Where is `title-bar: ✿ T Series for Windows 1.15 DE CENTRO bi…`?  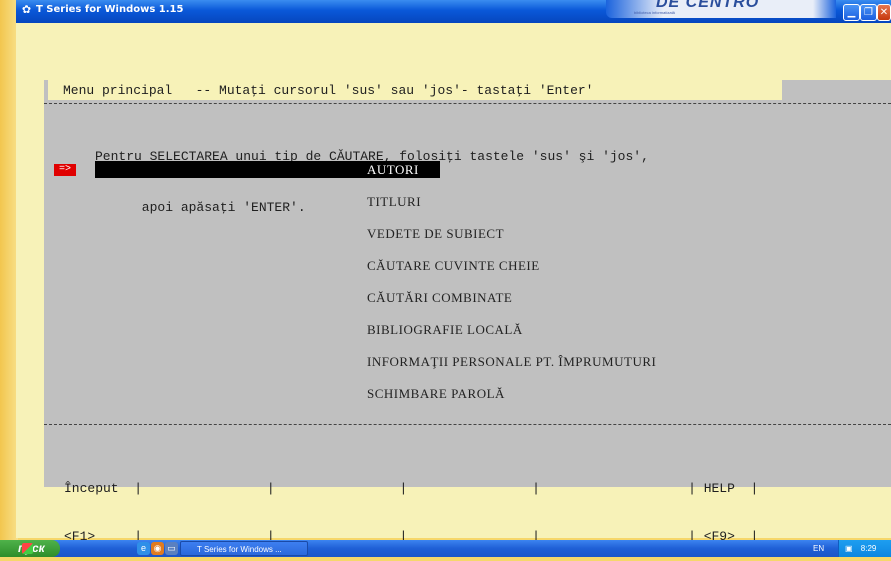 title-bar: ✿ T Series for Windows 1.15 DE CENTRO bi… is located at coordinates (453, 11).